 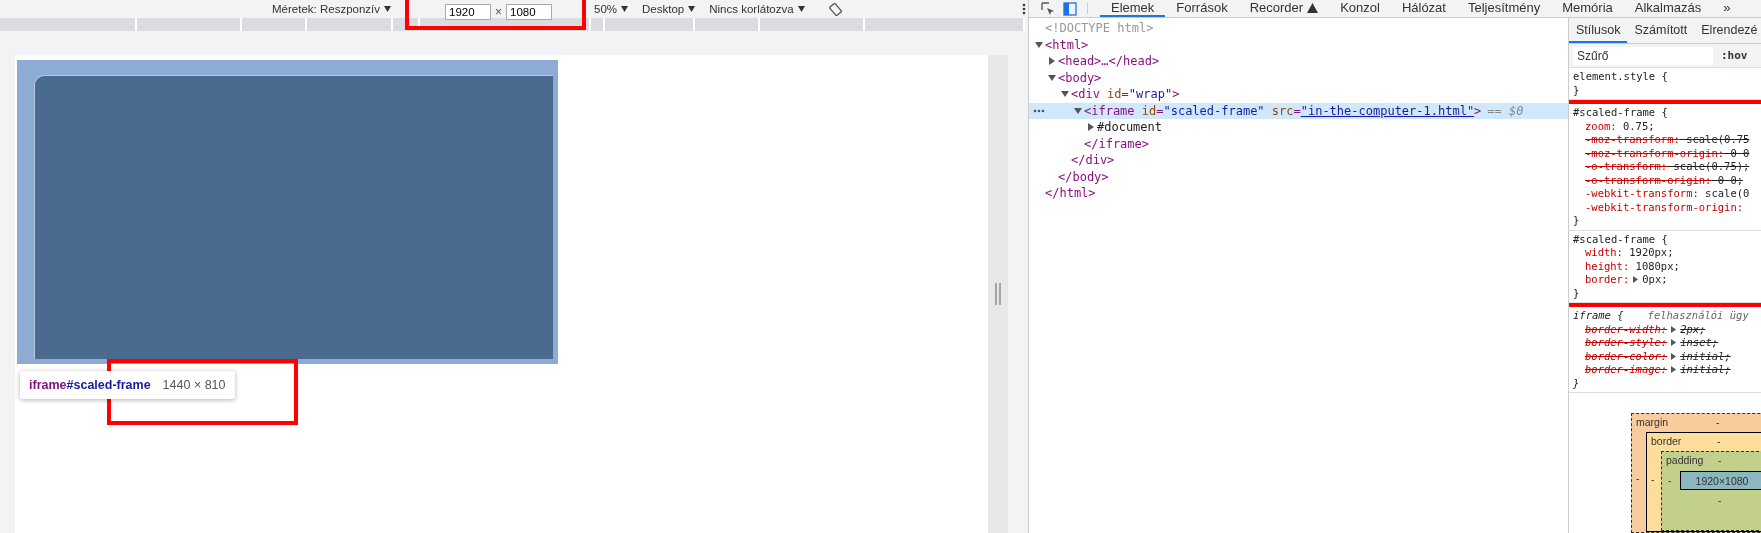 What do you see at coordinates (611, 9) in the screenshot?
I see `zoom-dropdown: 50%` at bounding box center [611, 9].